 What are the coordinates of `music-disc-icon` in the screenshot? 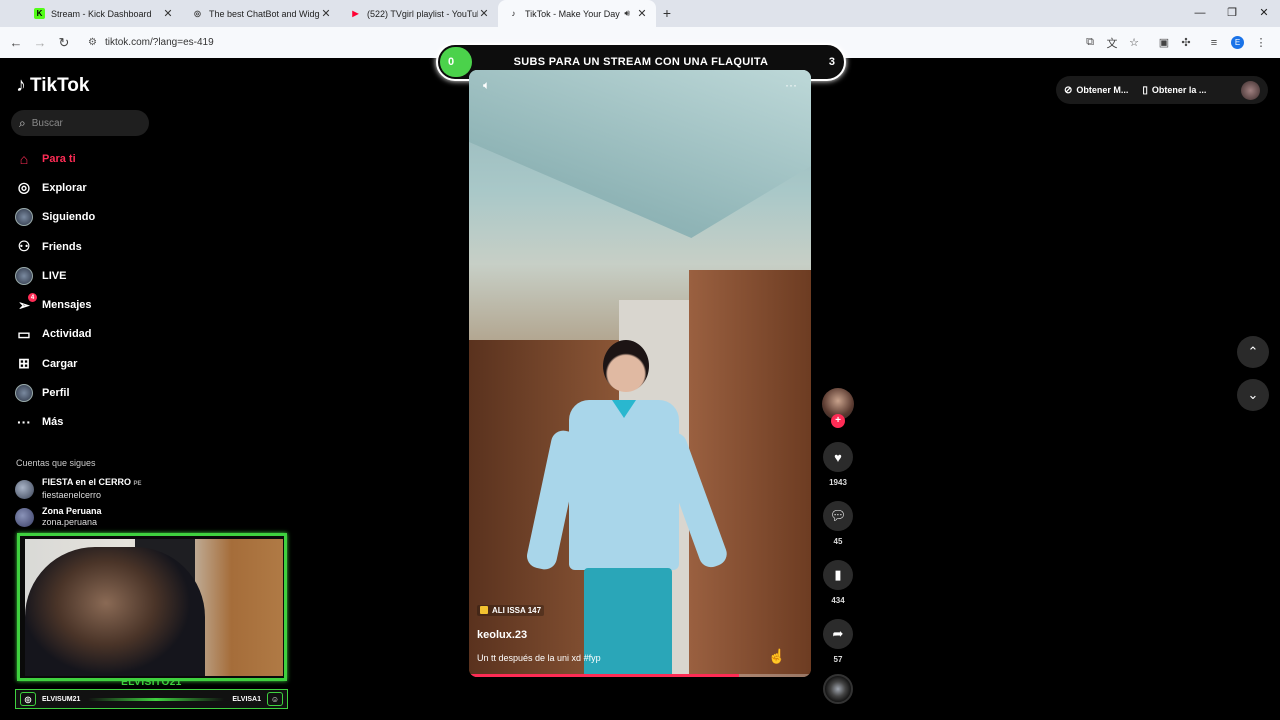 It's located at (838, 689).